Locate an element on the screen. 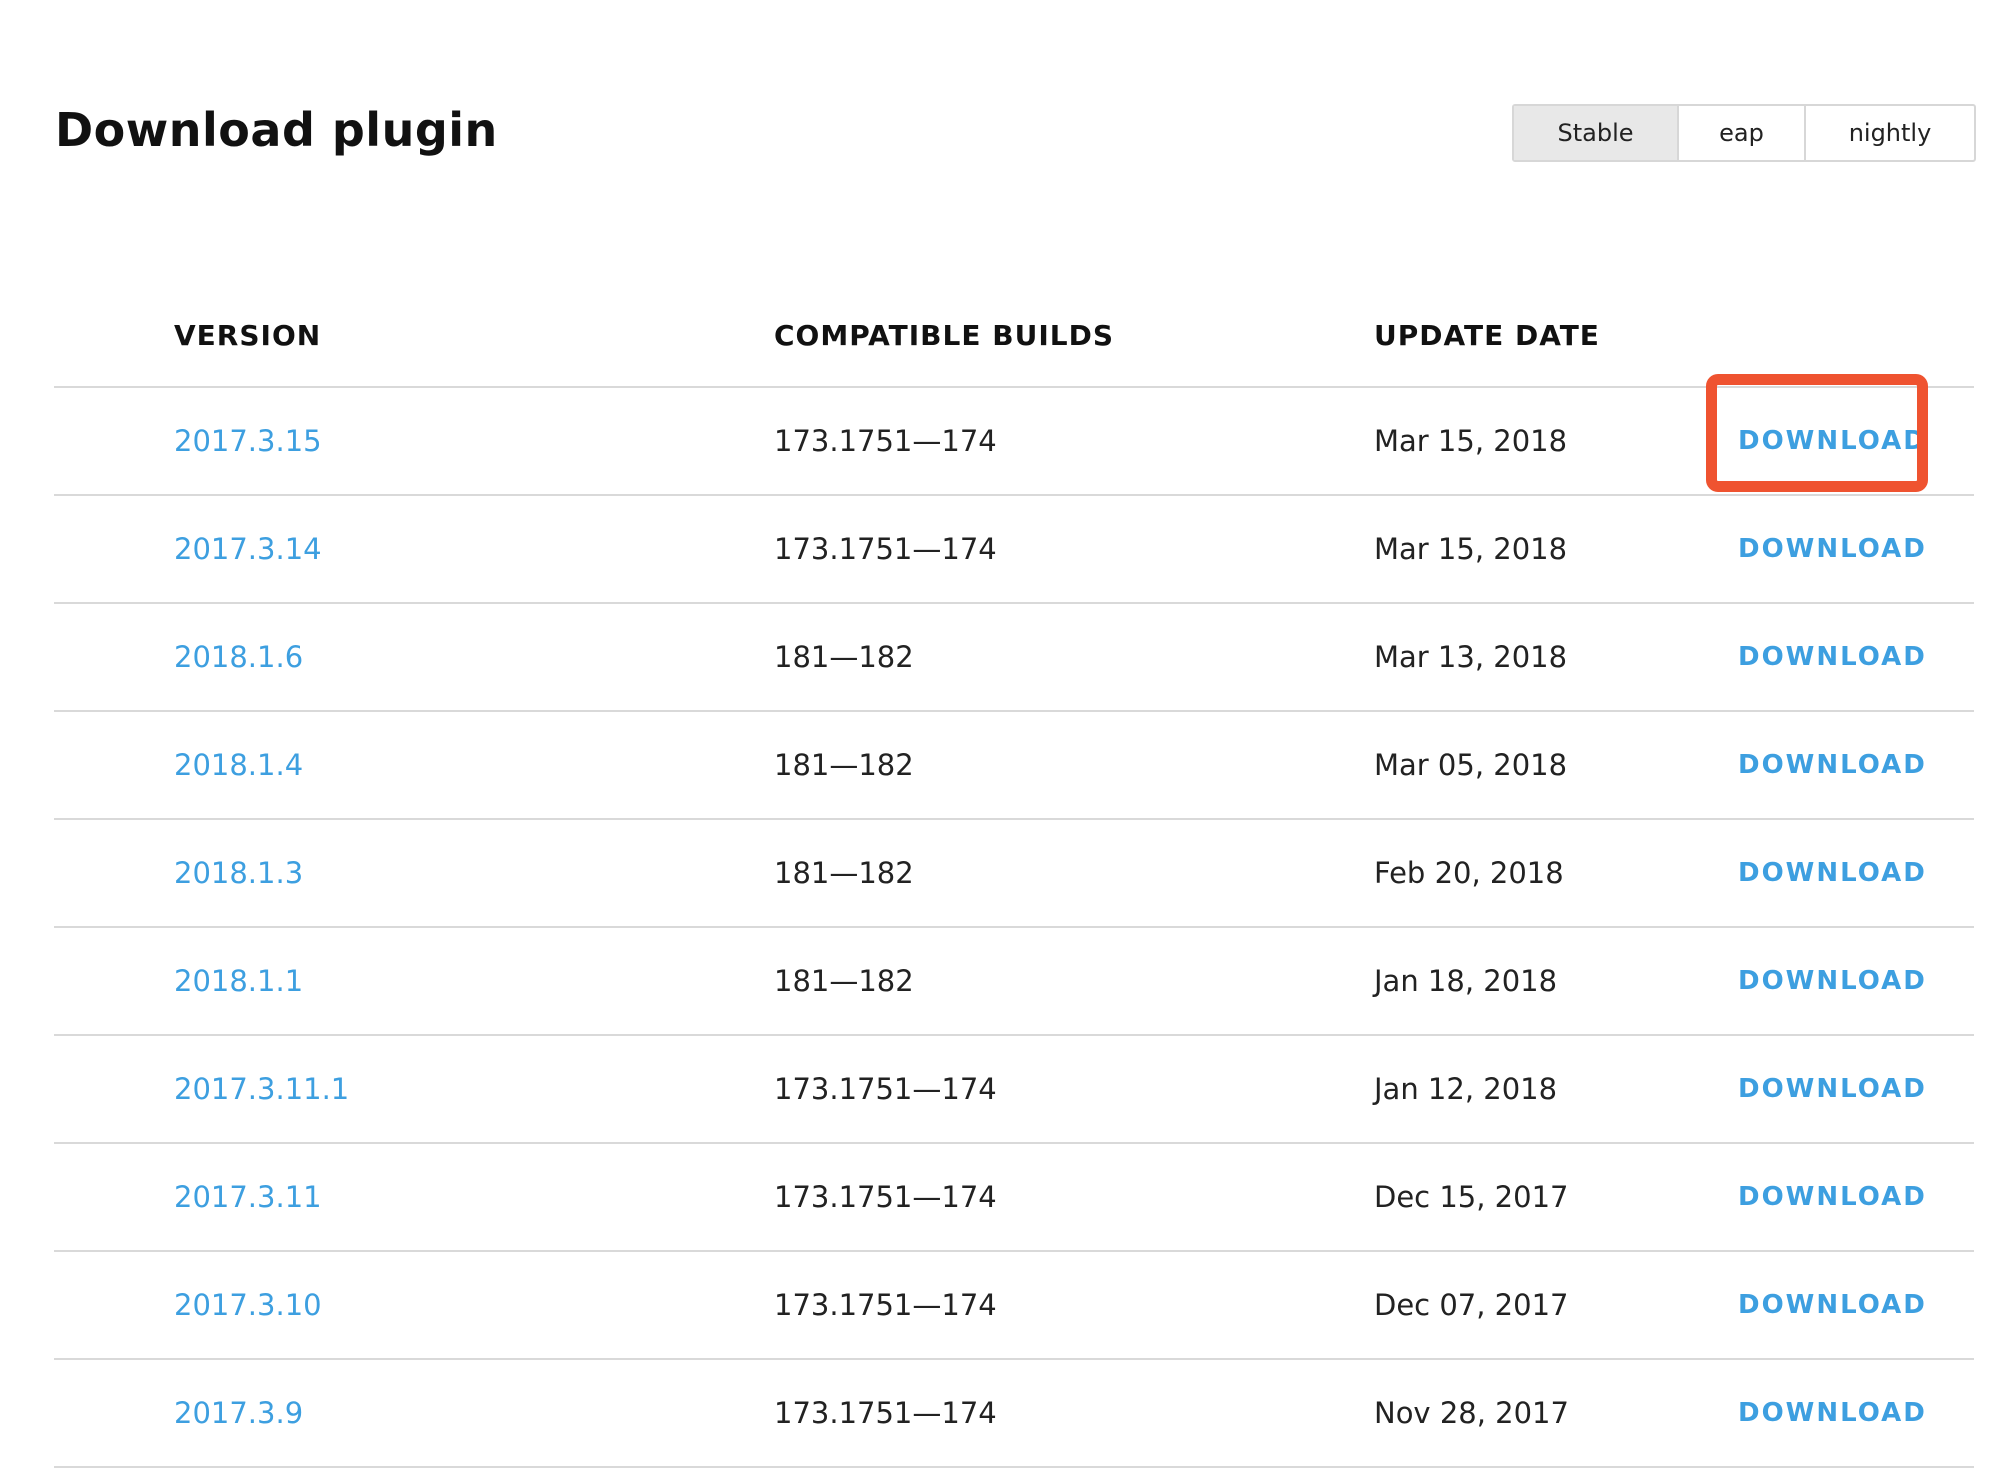 This screenshot has height=1478, width=2000. update-date: Jan 18, 2018 is located at coordinates (1466, 981).